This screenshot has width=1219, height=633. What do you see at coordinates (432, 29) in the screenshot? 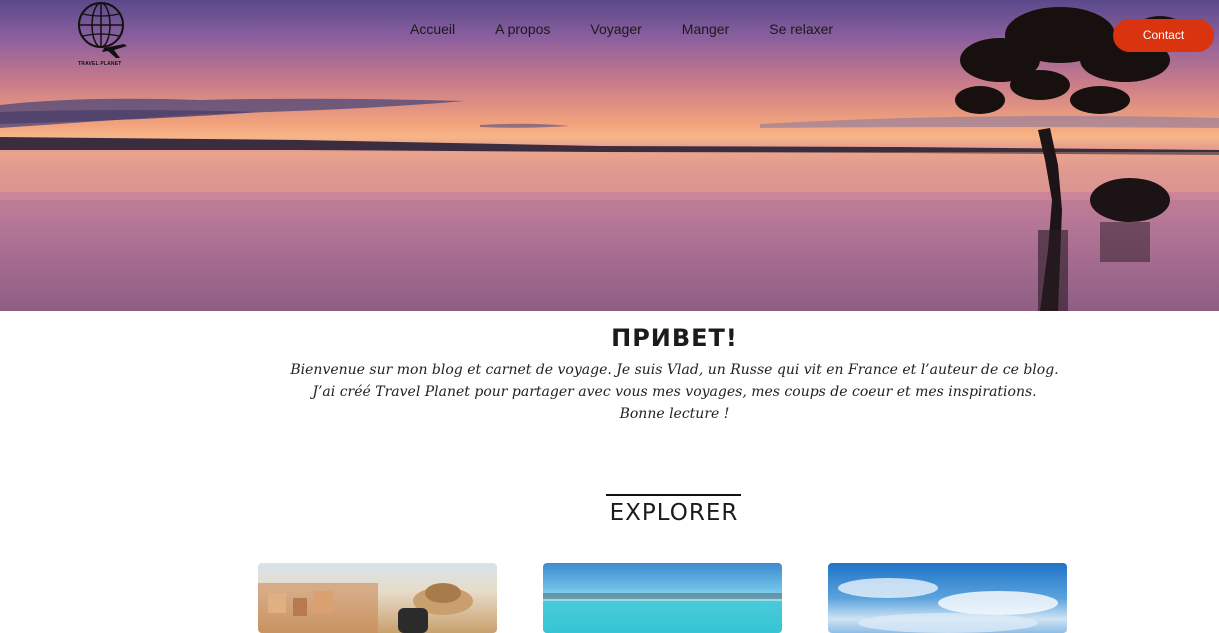
I see `nav-item-accueil: Accueil` at bounding box center [432, 29].